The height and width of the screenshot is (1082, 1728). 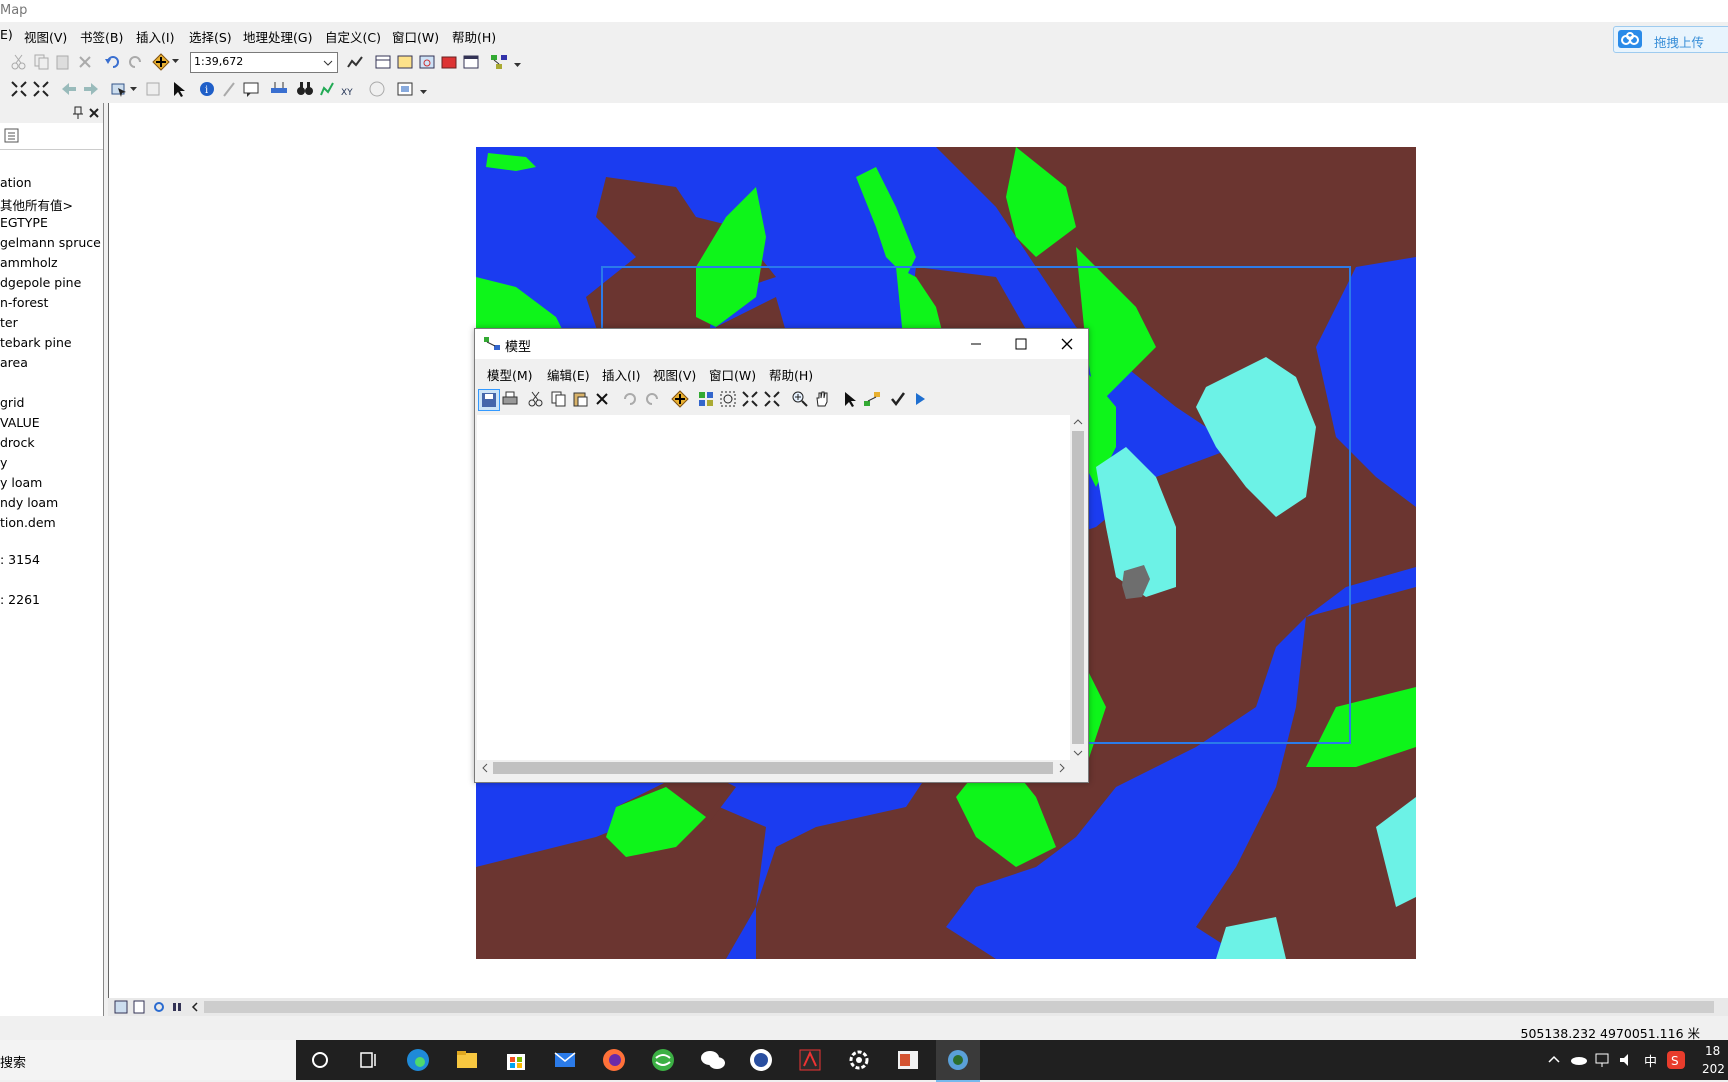 I want to click on upload-button: 拖拽上传, so click(x=1670, y=39).